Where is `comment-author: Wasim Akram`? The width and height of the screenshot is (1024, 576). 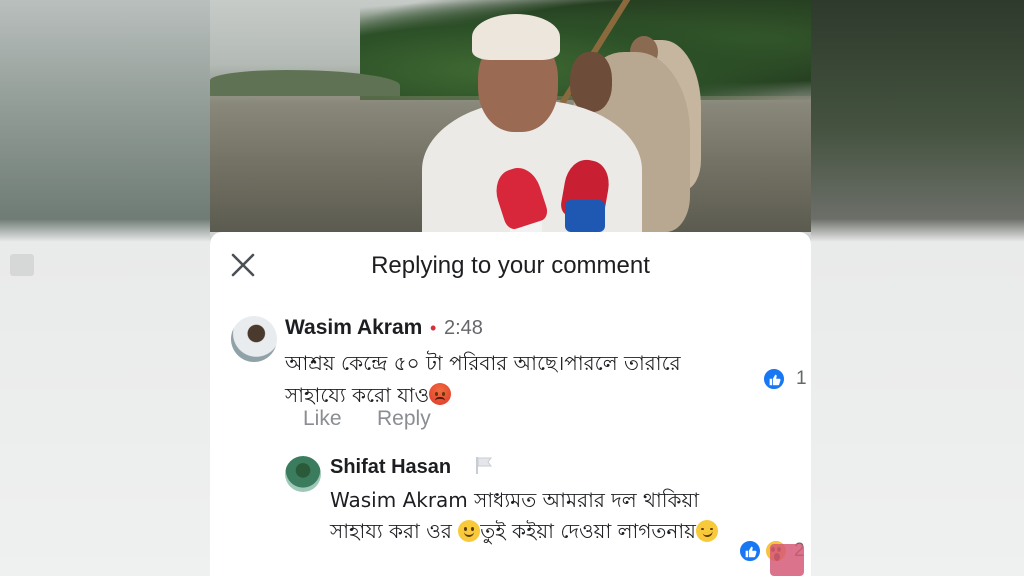
comment-author: Wasim Akram is located at coordinates (353, 328).